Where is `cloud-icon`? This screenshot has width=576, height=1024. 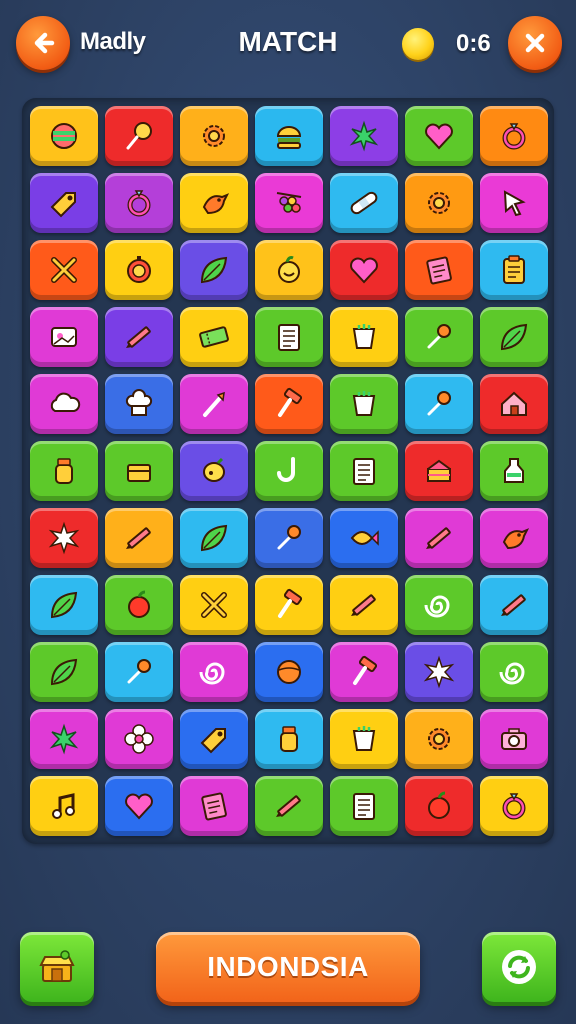
cloud-icon is located at coordinates (65, 402).